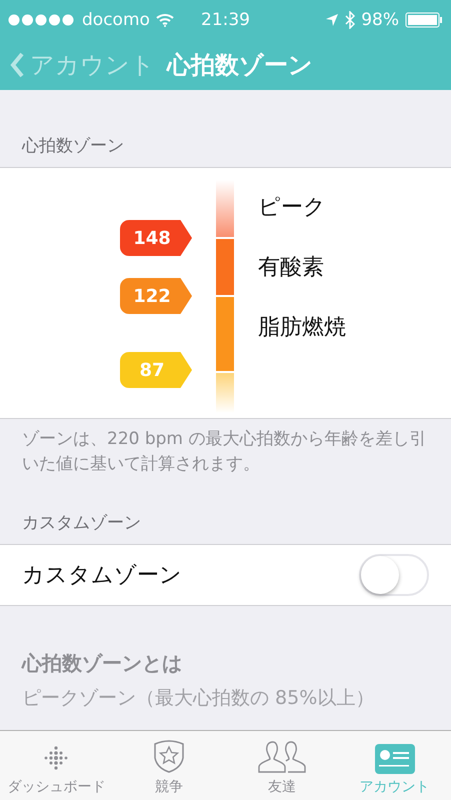 Image resolution: width=451 pixels, height=800 pixels. Describe the element at coordinates (350, 20) in the screenshot. I see `bluetooth-icon` at that location.